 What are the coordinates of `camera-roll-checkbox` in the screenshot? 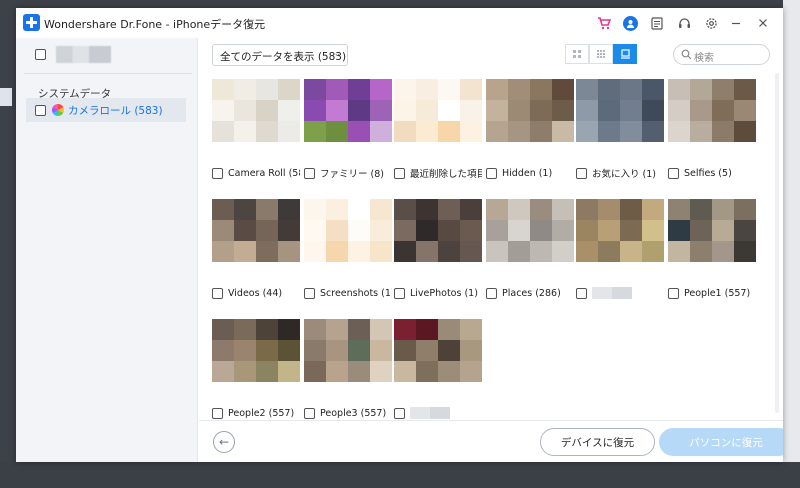 It's located at (40, 110).